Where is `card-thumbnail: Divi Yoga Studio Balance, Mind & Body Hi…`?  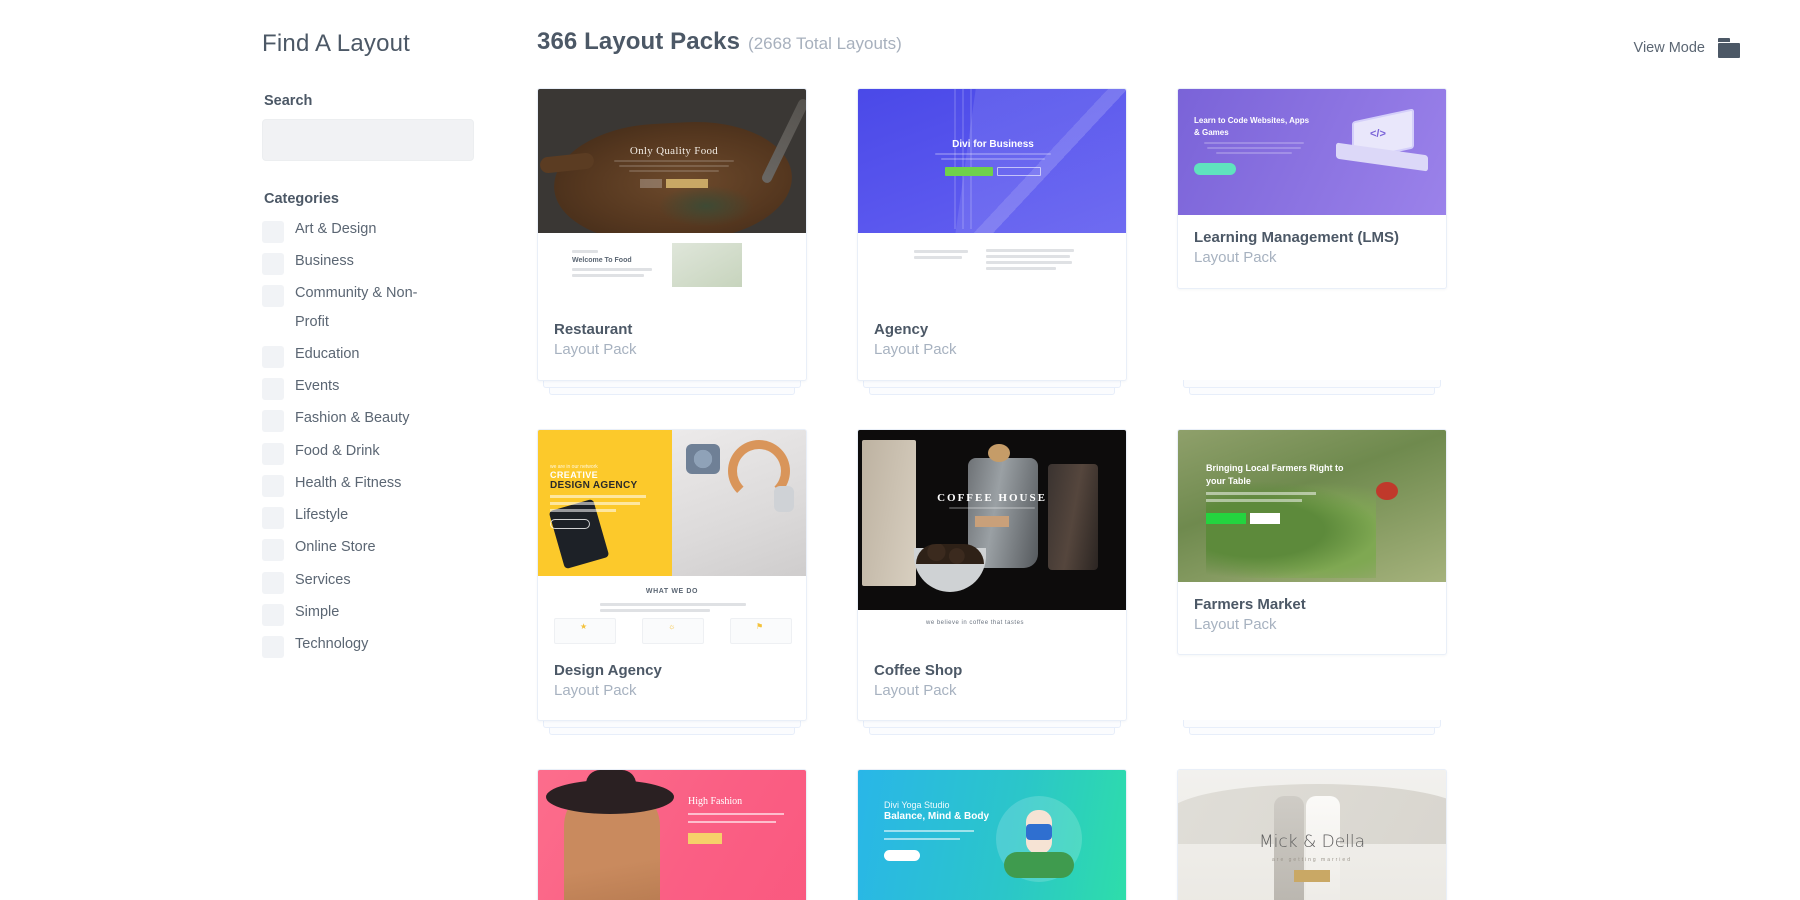
card-thumbnail: Divi Yoga Studio Balance, Mind & Body Hi… is located at coordinates (992, 835).